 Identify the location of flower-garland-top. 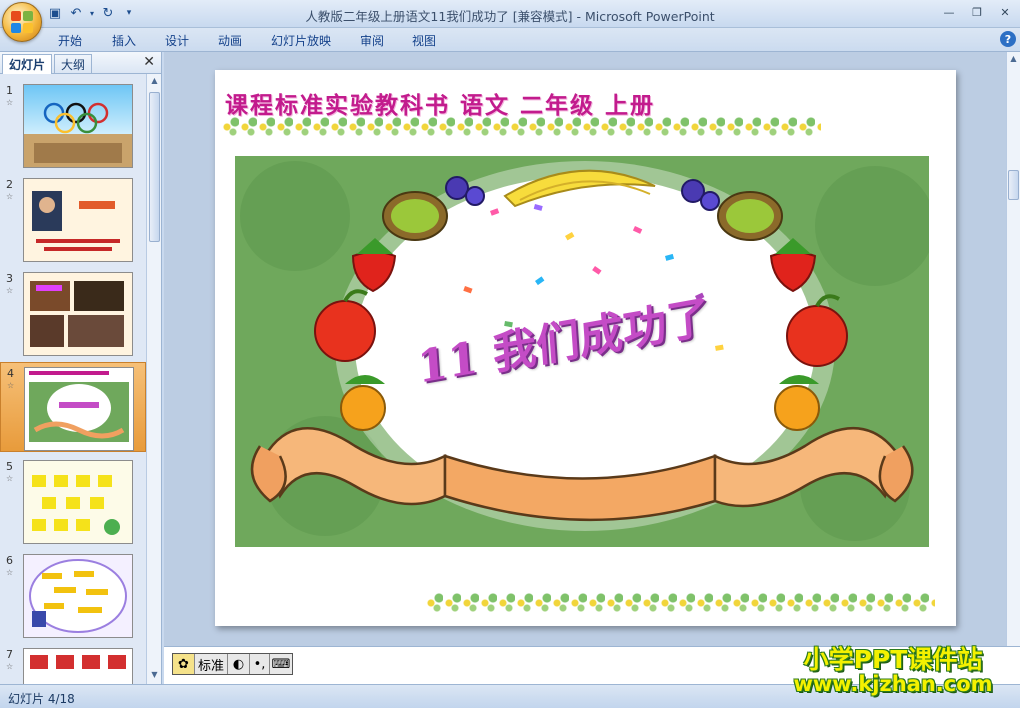
(521, 127).